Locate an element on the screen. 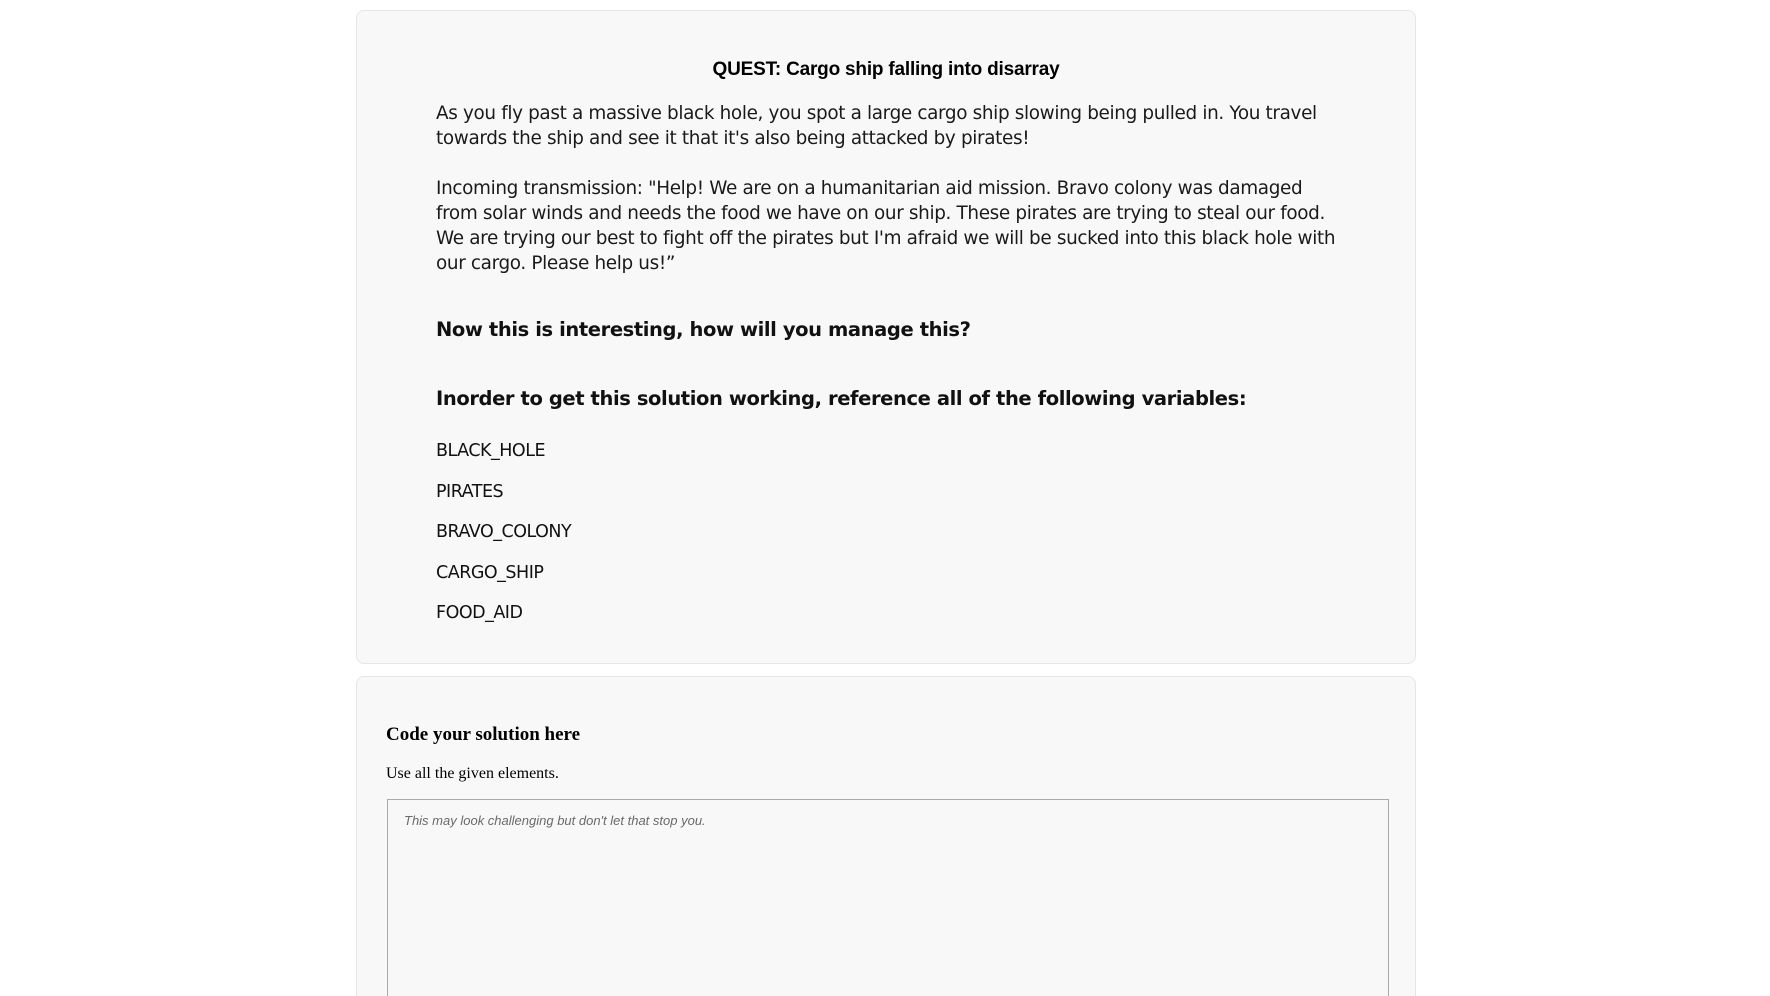 The width and height of the screenshot is (1770, 996). variable-item: BLACK_HOLE is located at coordinates (491, 451).